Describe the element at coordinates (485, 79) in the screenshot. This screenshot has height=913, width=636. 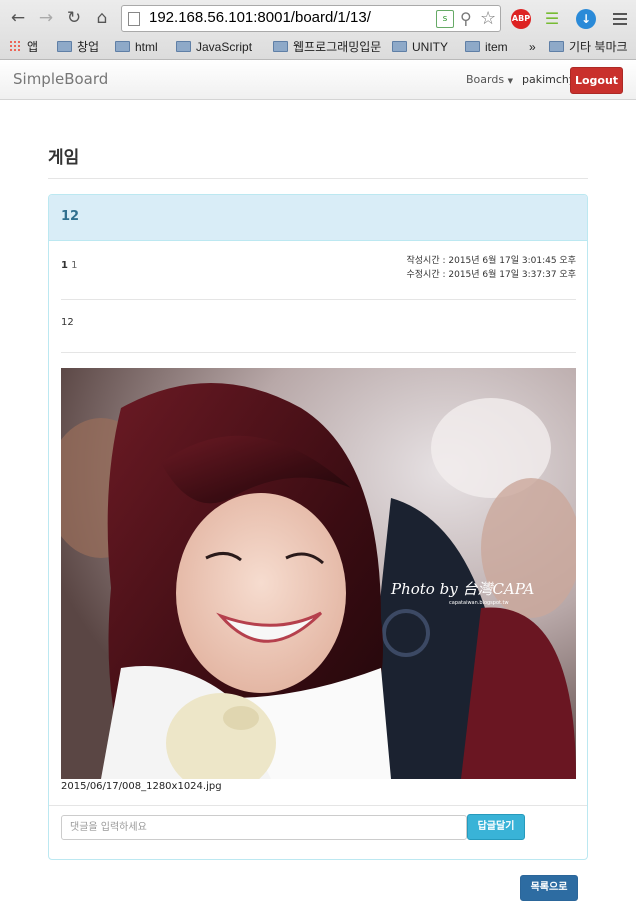
I see `boards-label: Boards` at that location.